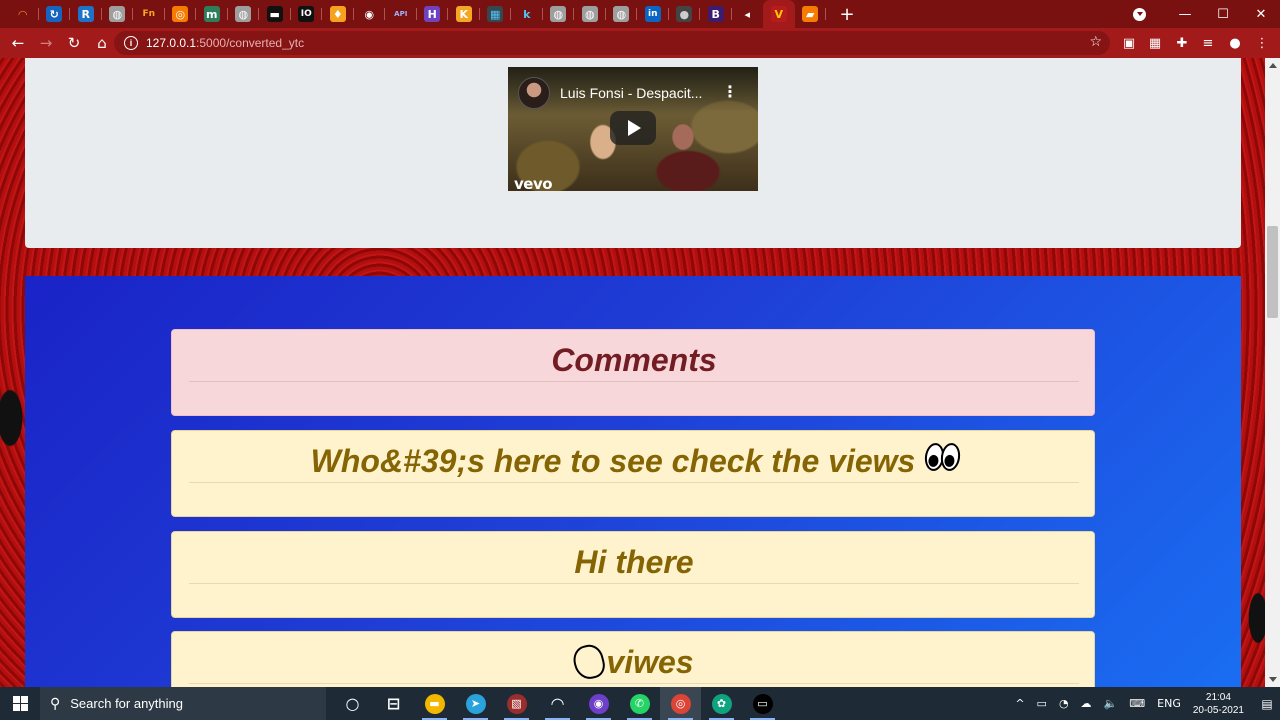  Describe the element at coordinates (432, 14) in the screenshot. I see `browser-tab-14: H` at that location.